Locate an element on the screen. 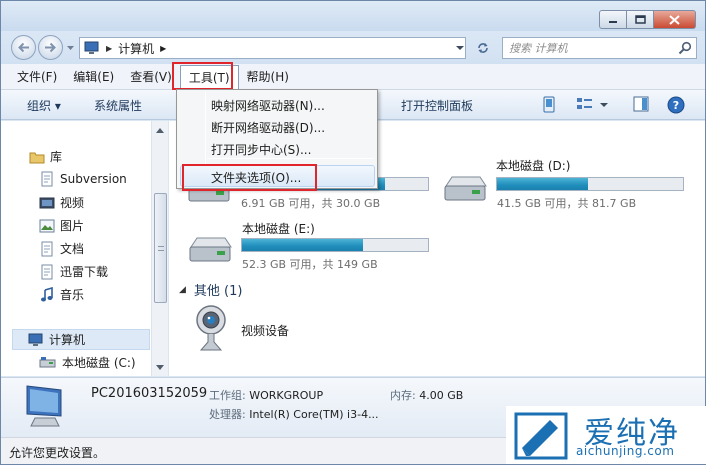 Image resolution: width=706 pixels, height=465 pixels. memory-row: 内存: 4.00 GB is located at coordinates (426, 395).